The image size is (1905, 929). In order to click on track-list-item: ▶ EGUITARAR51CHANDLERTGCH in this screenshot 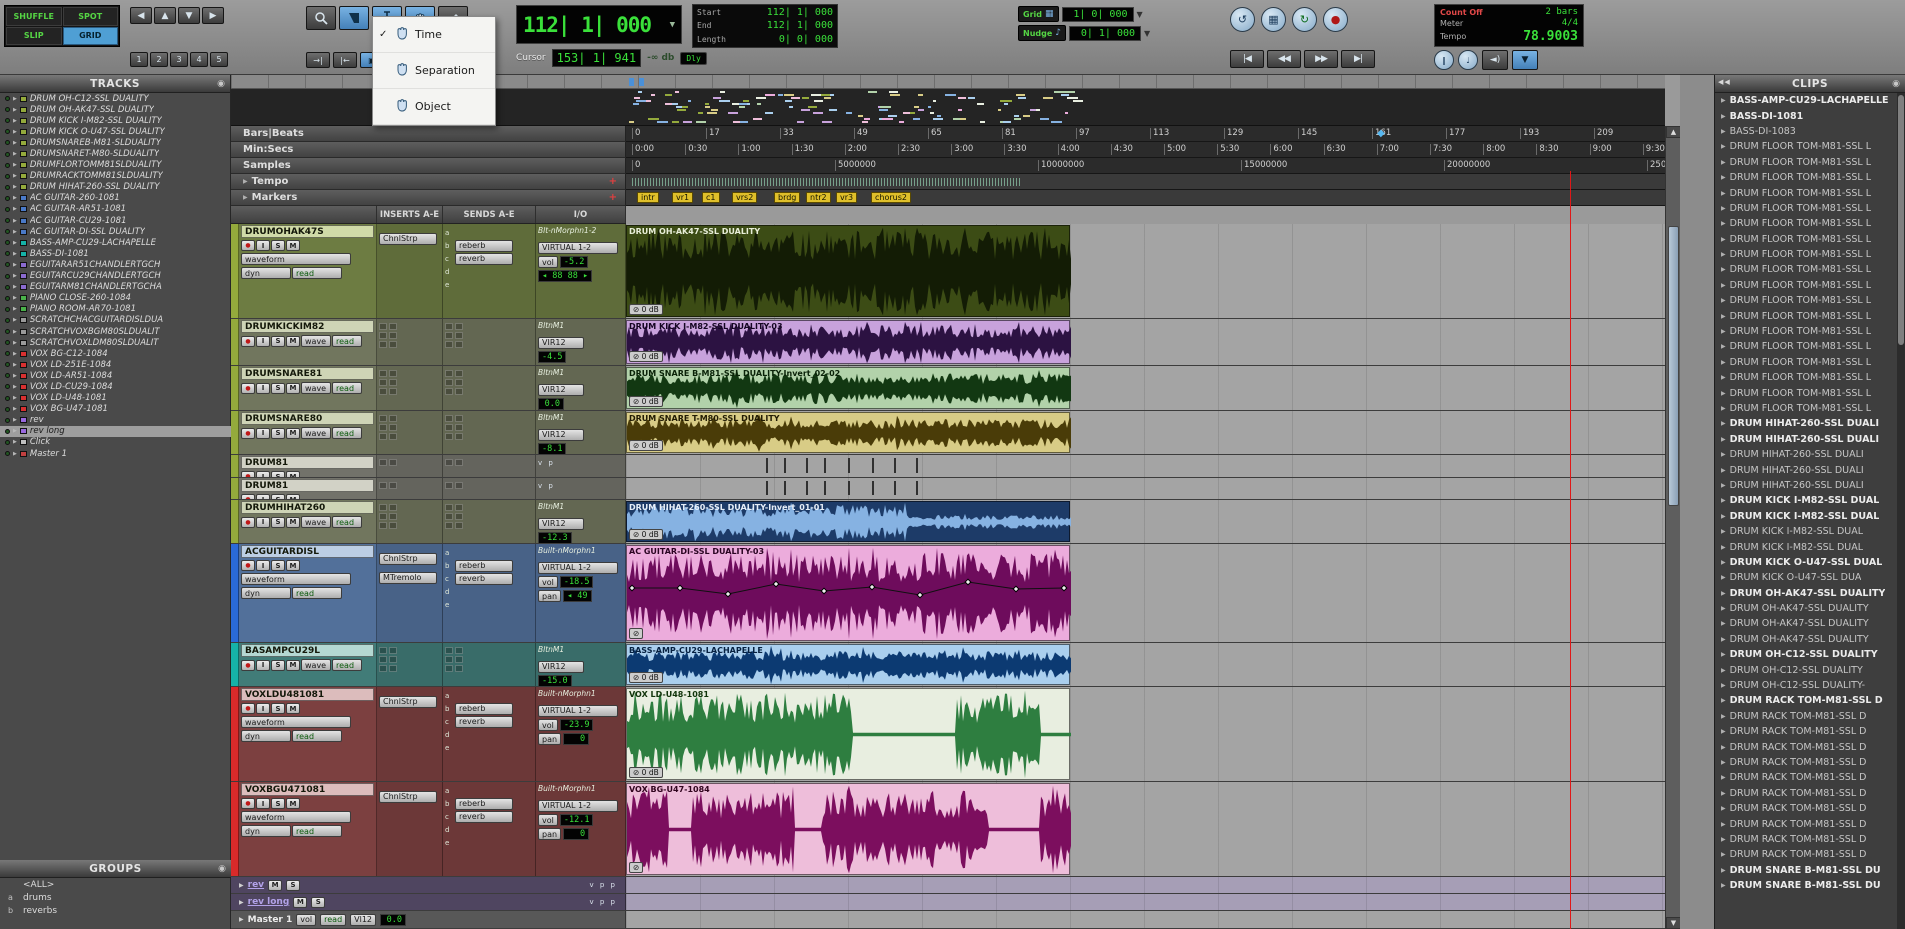, I will do `click(115, 264)`.